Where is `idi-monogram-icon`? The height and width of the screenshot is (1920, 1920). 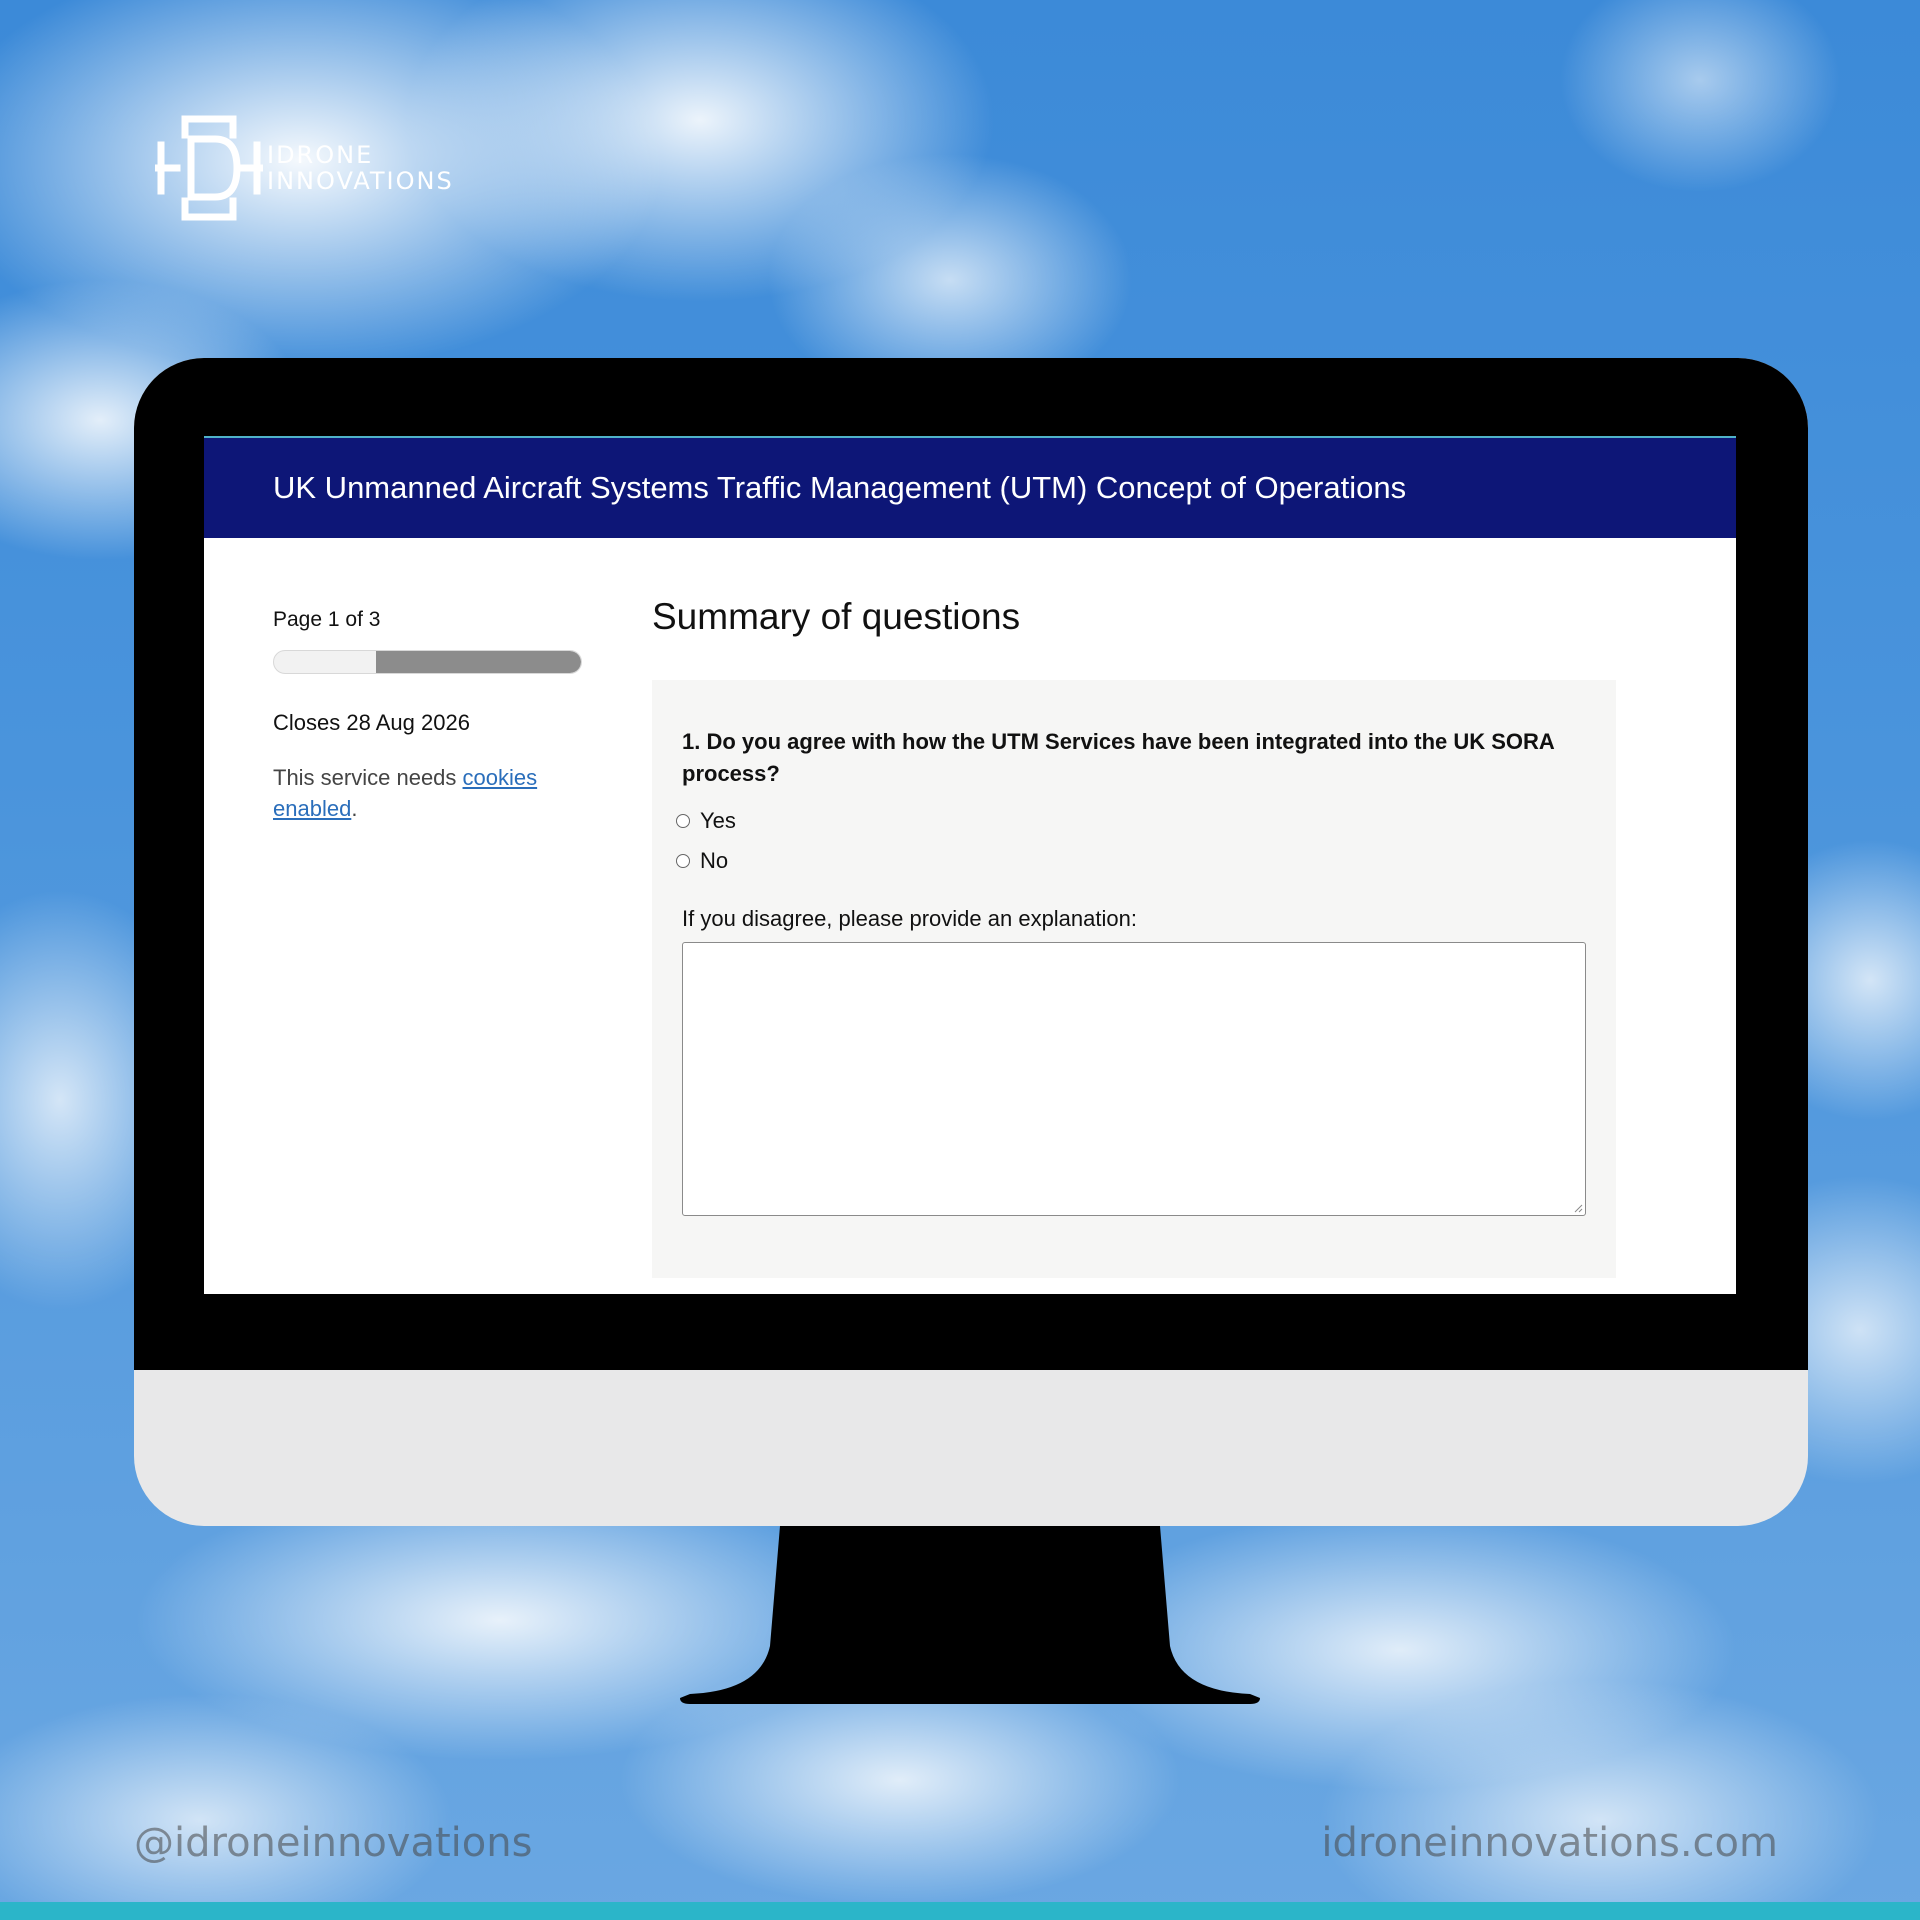
idi-monogram-icon is located at coordinates (209, 168).